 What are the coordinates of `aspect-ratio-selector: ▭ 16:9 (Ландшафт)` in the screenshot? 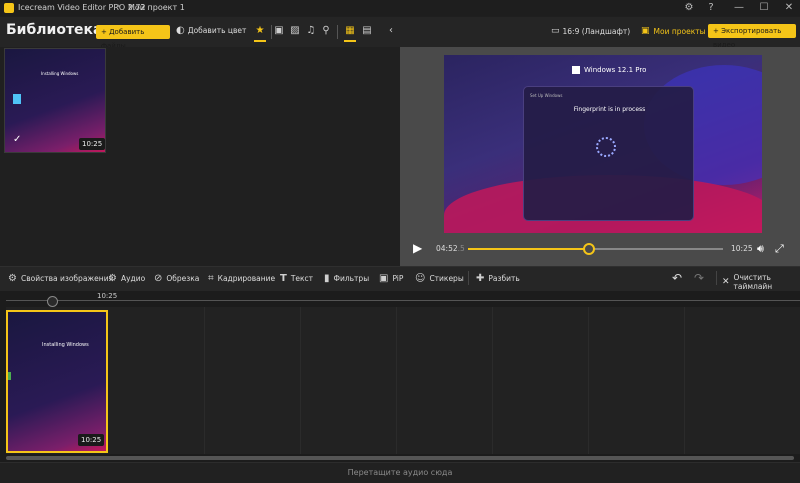 It's located at (590, 31).